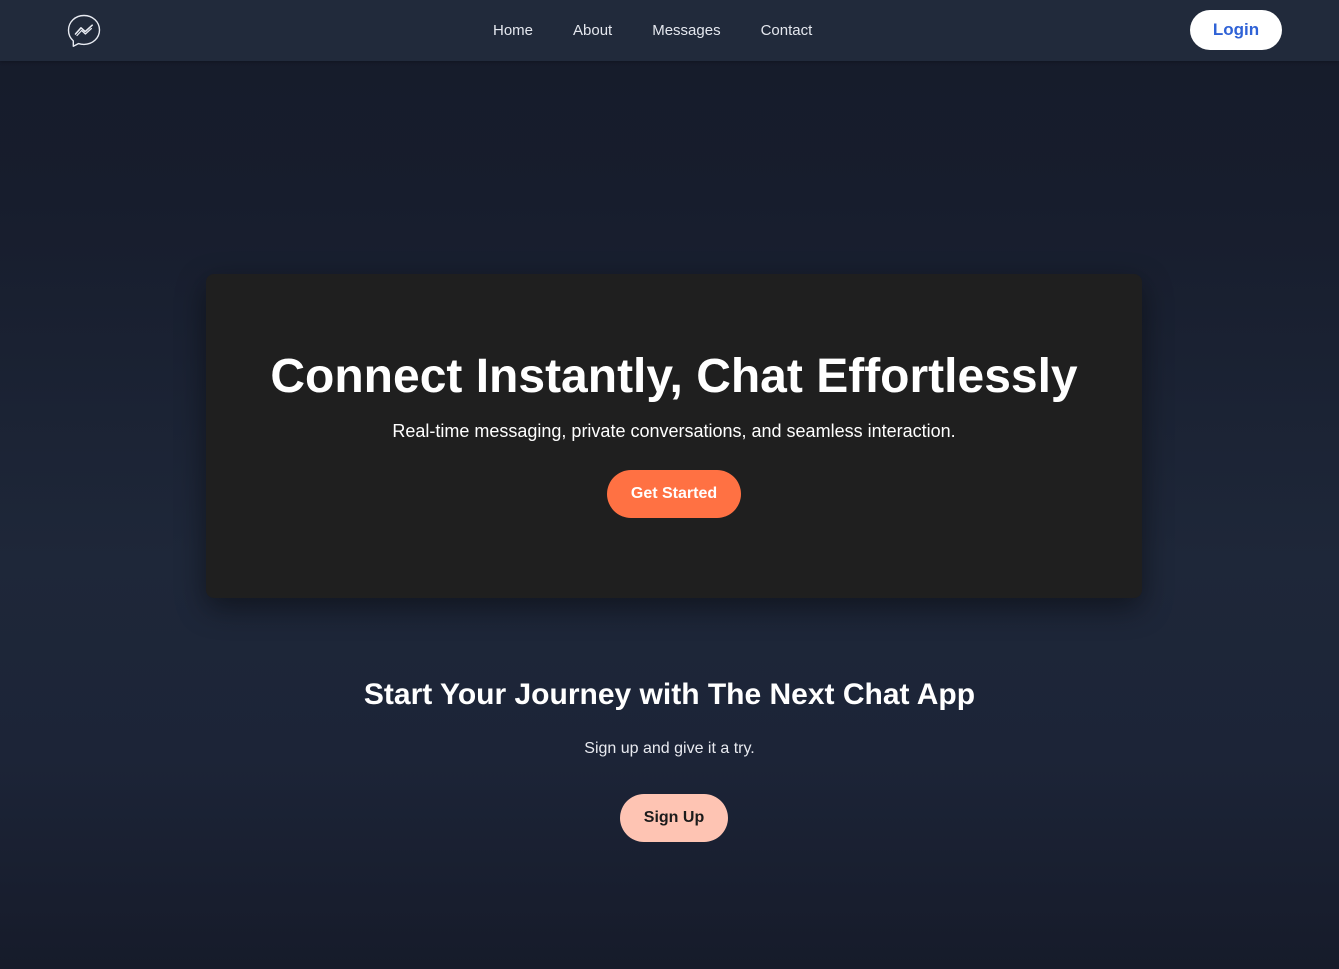  Describe the element at coordinates (686, 30) in the screenshot. I see `nav-link-messages: Messages` at that location.